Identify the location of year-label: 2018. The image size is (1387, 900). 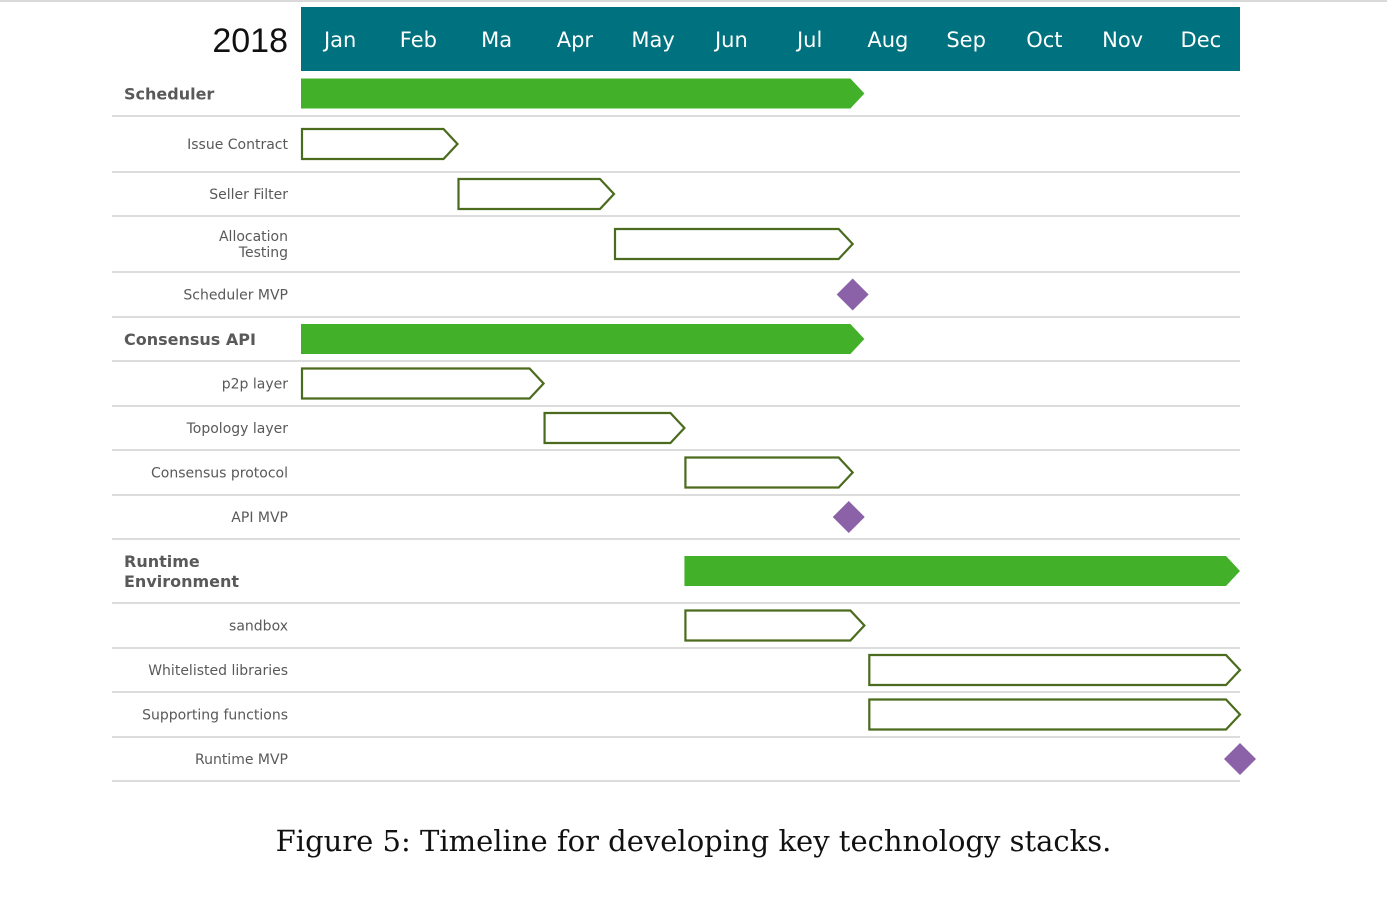
(250, 41).